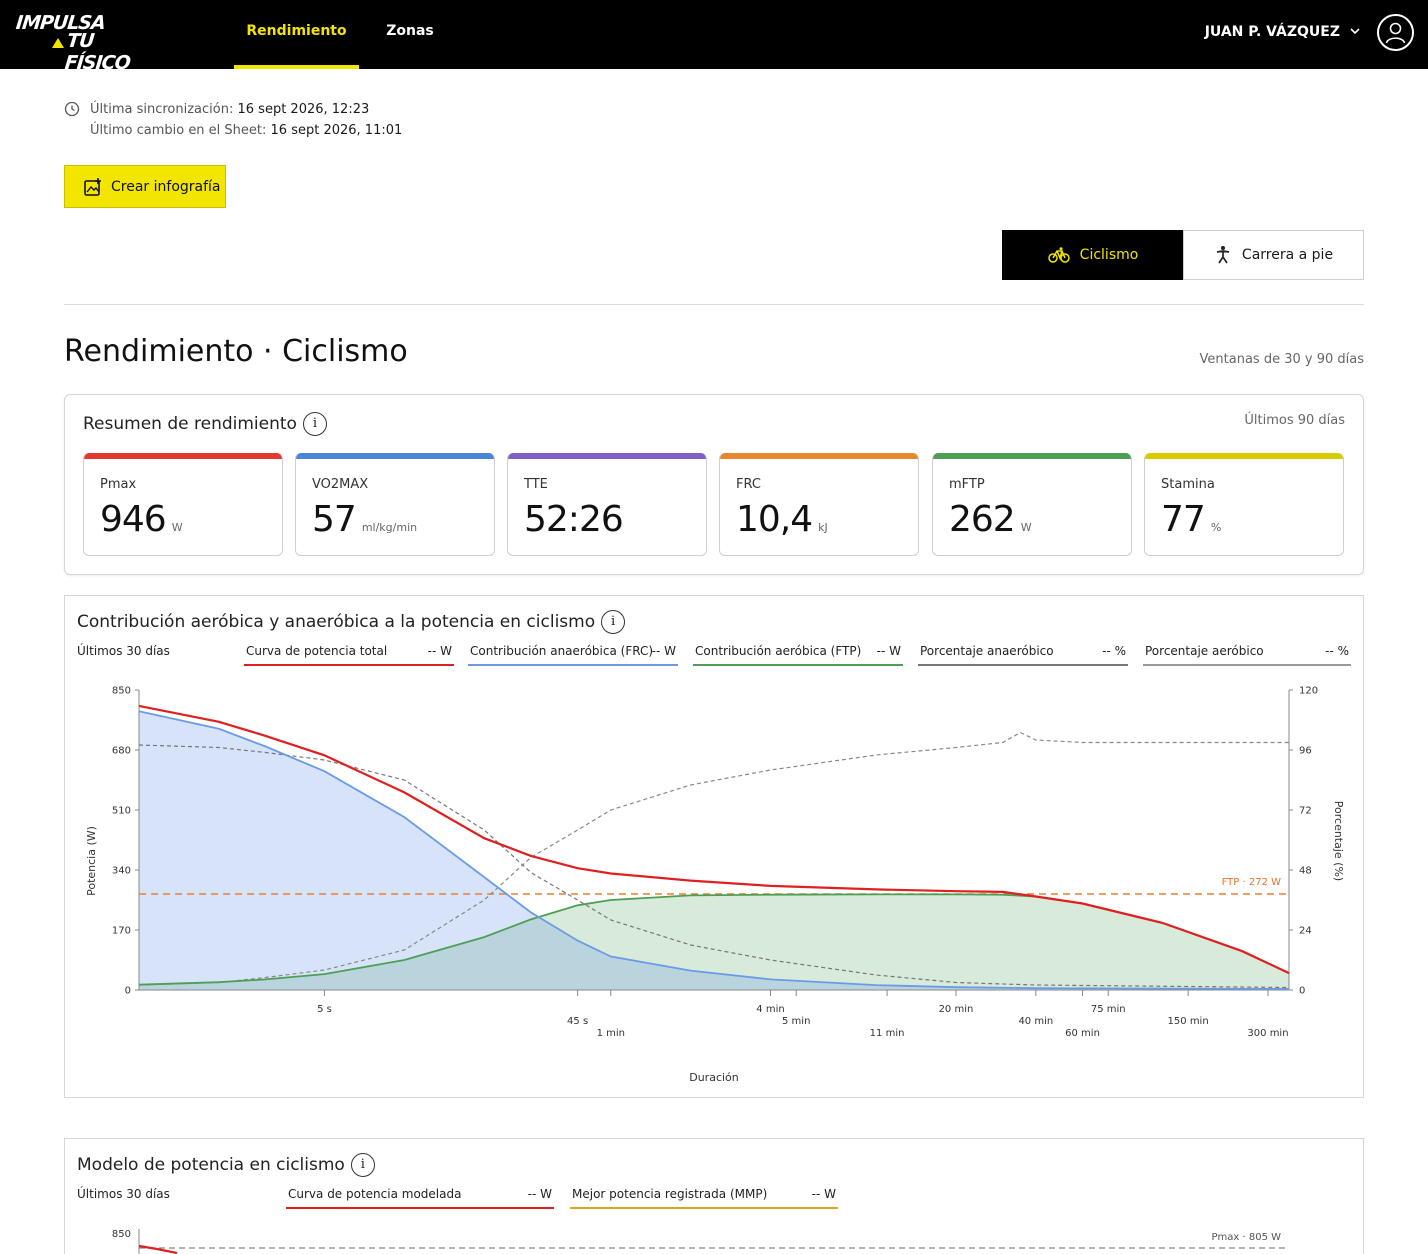 The height and width of the screenshot is (1254, 1428). Describe the element at coordinates (1247, 655) in the screenshot. I see `legend-item-aerobic-pct: Porcentaje aeróbico -- %` at that location.